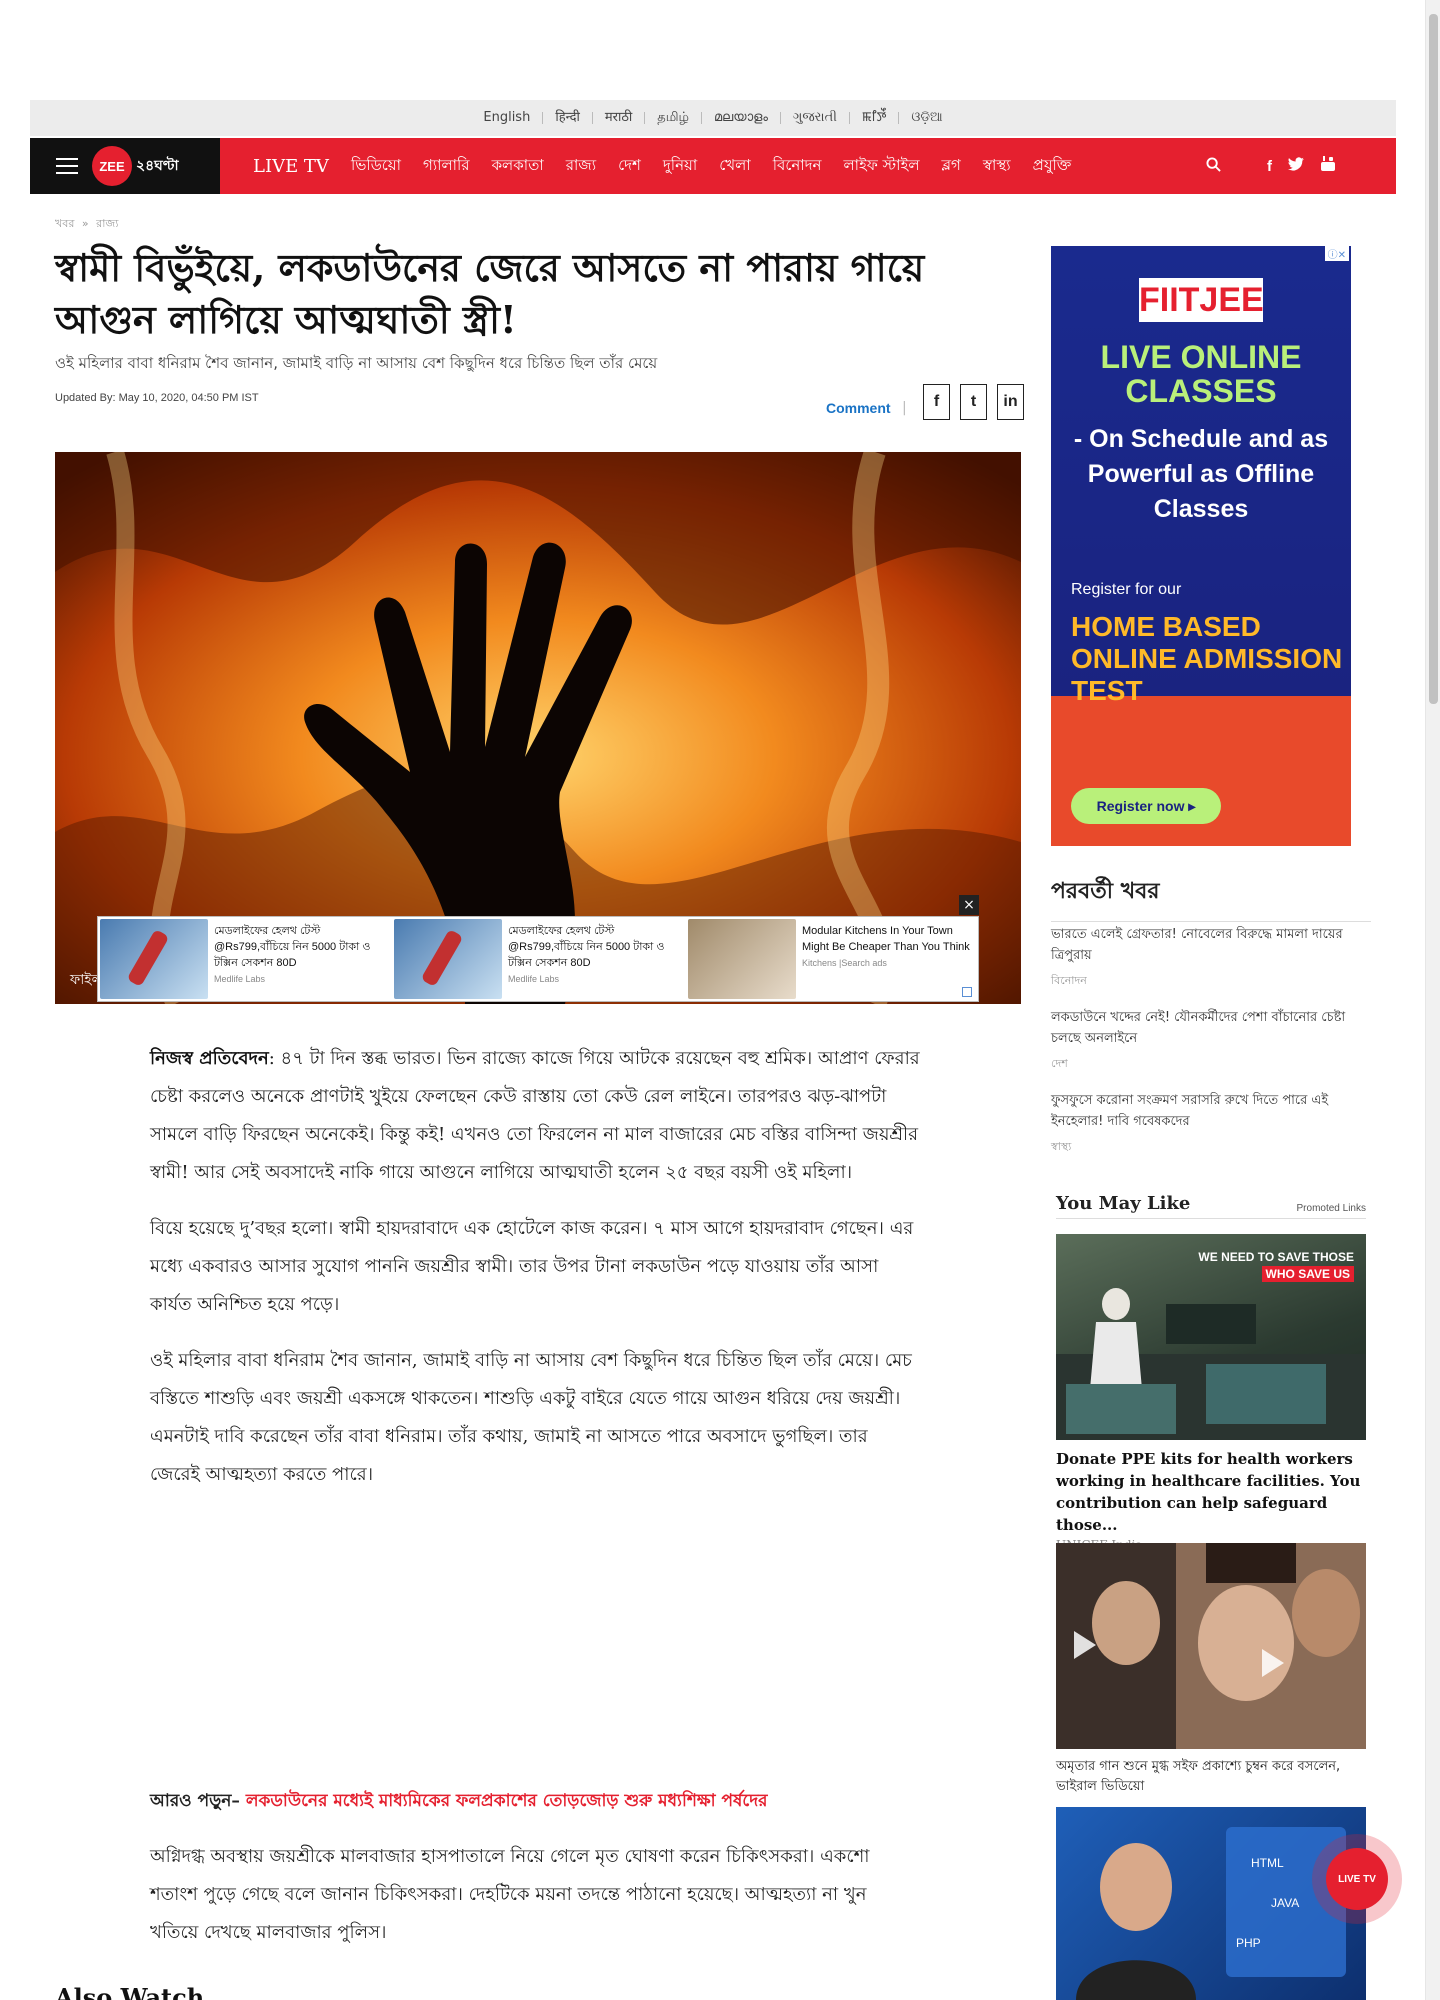 This screenshot has width=1440, height=2000. I want to click on updated-timestamp: Updated By: May 10, 2020, 04:50 PM IST, so click(157, 398).